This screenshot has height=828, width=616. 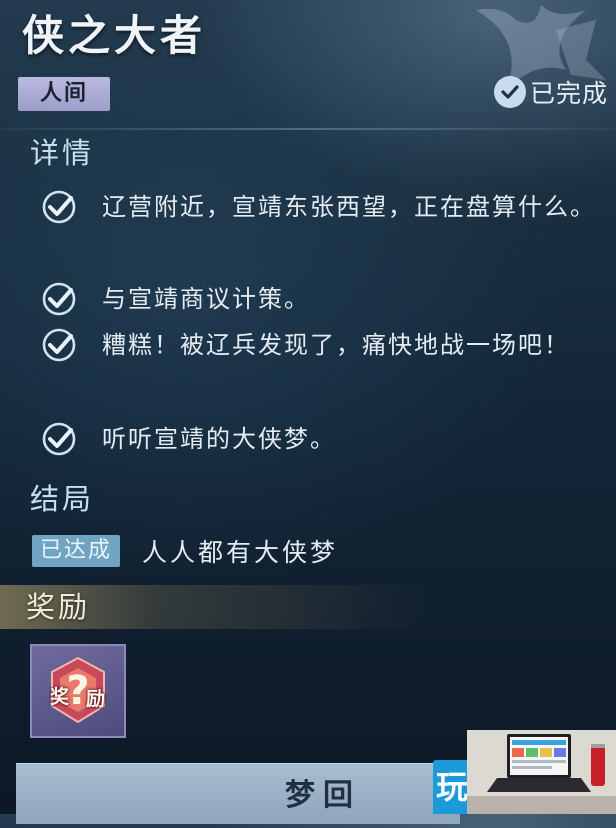 I want to click on quest-title: 侠之大者, so click(x=114, y=35).